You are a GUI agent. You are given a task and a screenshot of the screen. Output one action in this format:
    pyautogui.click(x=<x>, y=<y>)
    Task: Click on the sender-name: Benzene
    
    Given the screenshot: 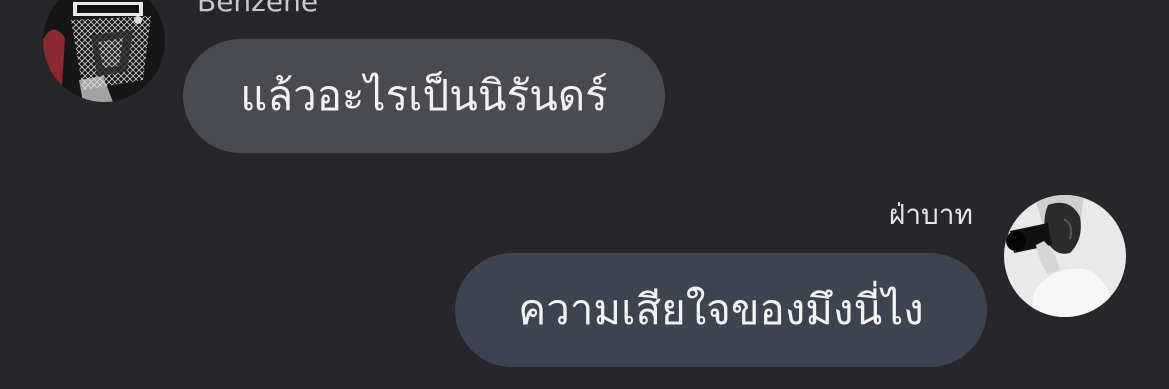 What is the action you would take?
    pyautogui.click(x=258, y=9)
    